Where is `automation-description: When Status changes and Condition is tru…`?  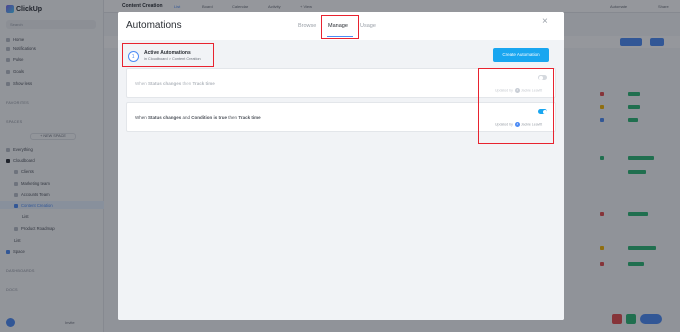 automation-description: When Status changes and Condition is tru… is located at coordinates (198, 117).